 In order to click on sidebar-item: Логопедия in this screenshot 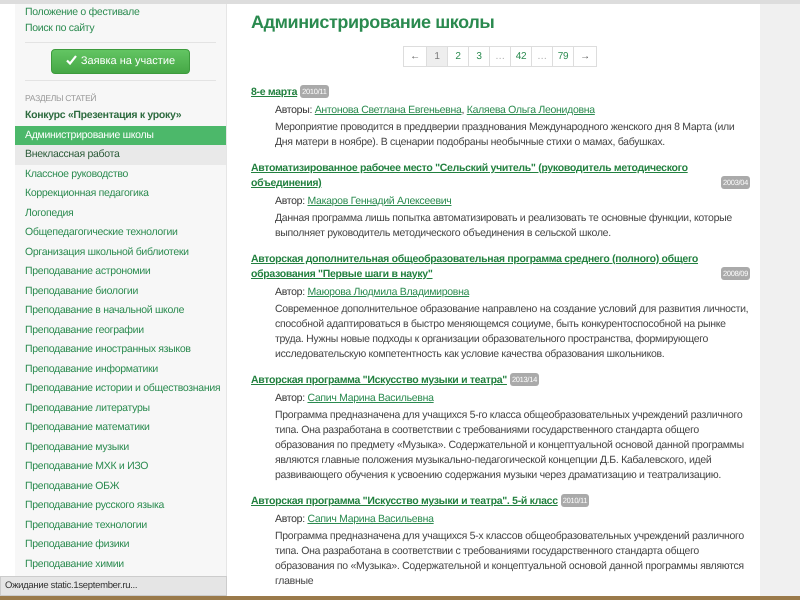, I will do `click(120, 214)`.